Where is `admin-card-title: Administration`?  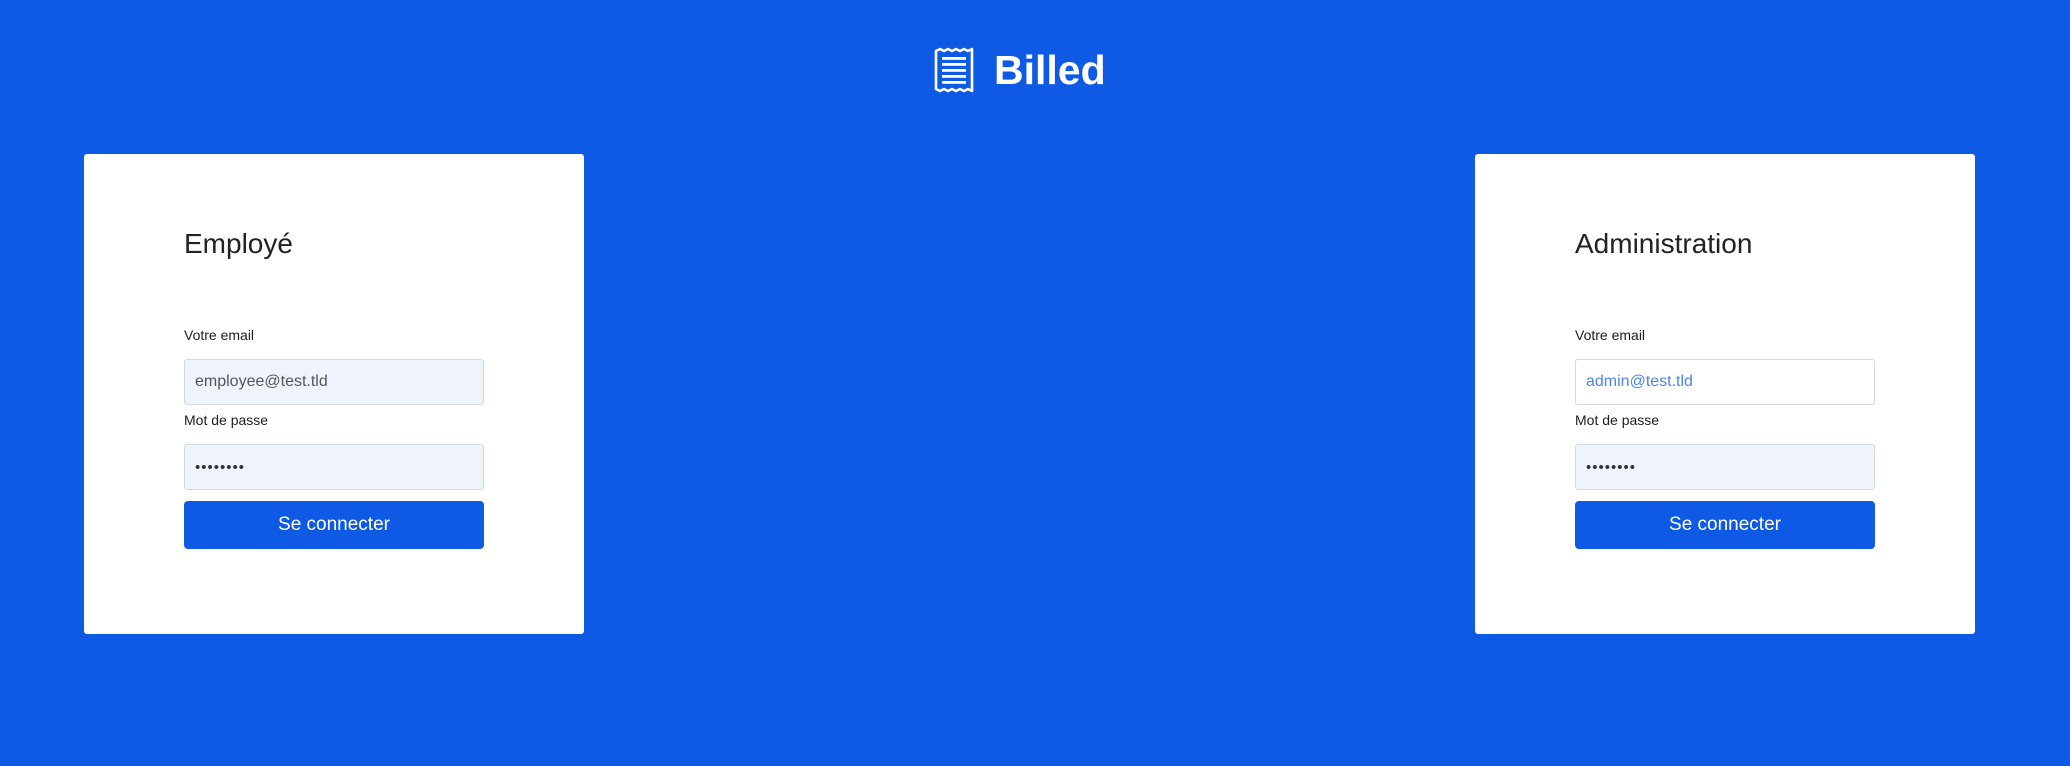 admin-card-title: Administration is located at coordinates (1664, 243).